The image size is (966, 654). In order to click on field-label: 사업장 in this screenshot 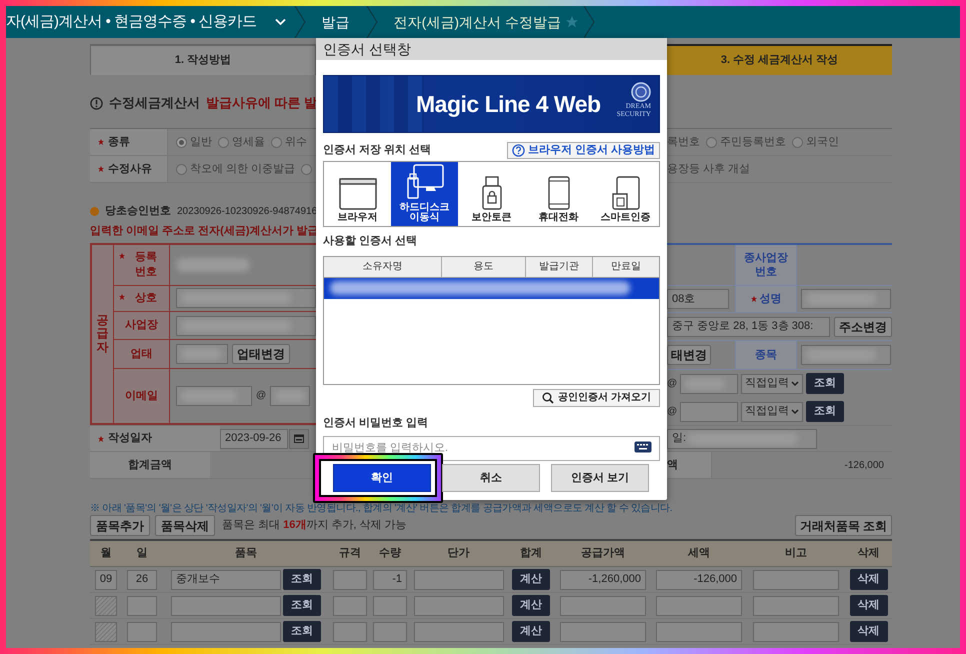, I will do `click(141, 325)`.